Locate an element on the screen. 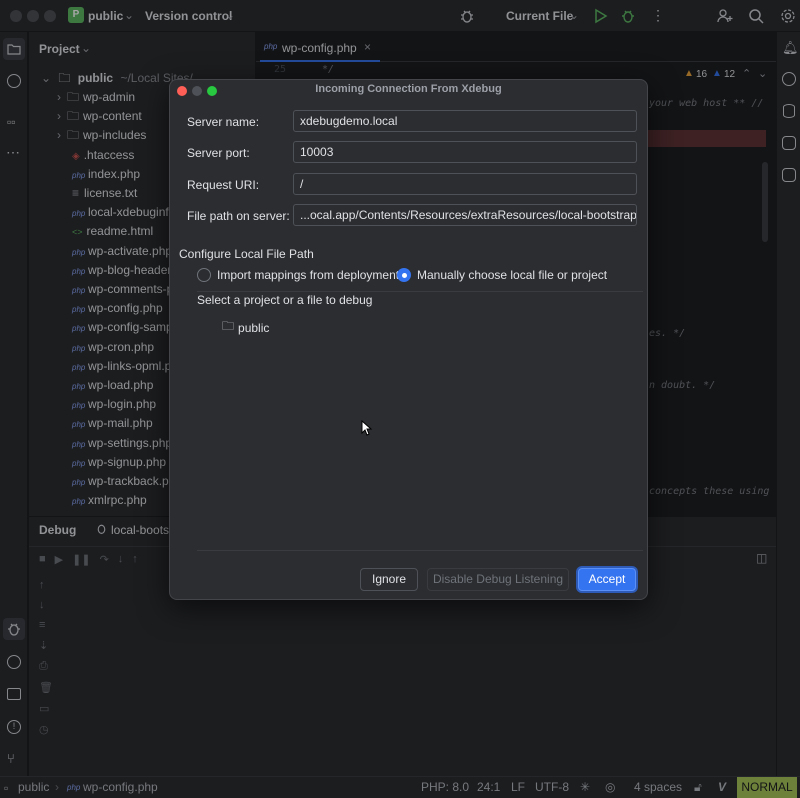 This screenshot has height=798, width=800. select-hint: Select a project or a file to debug is located at coordinates (285, 300).